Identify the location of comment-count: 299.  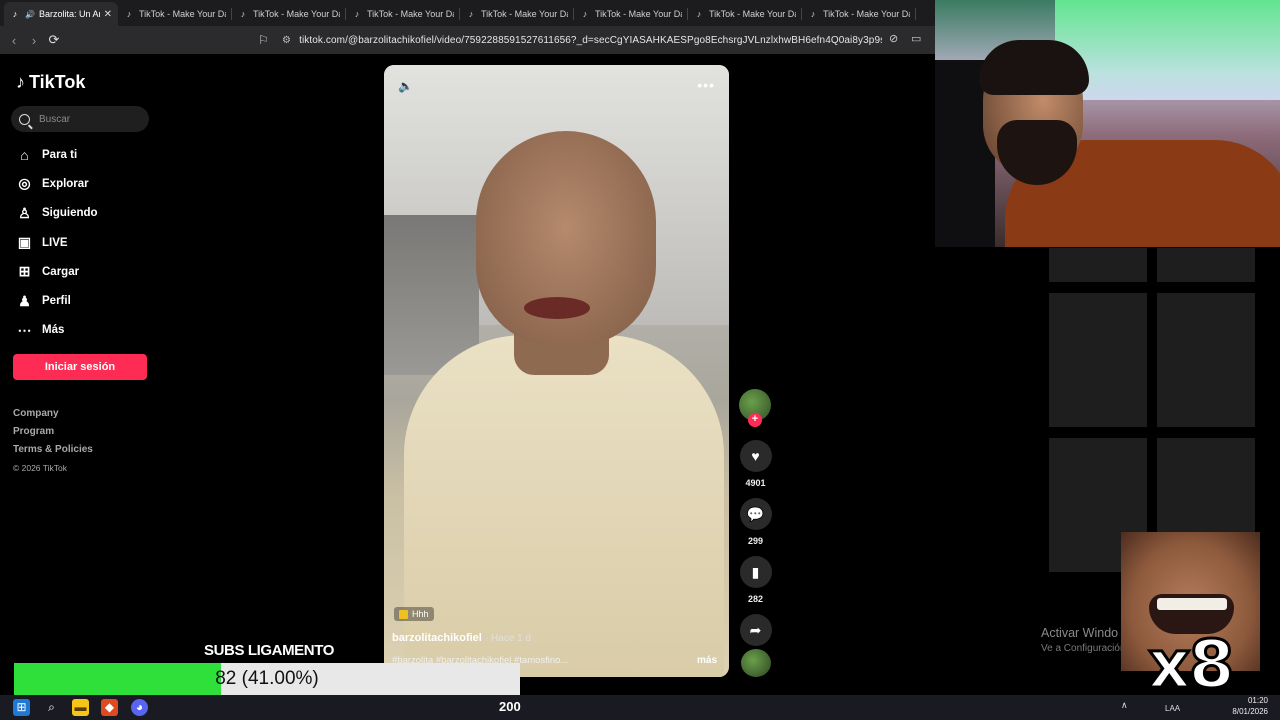
(755, 541).